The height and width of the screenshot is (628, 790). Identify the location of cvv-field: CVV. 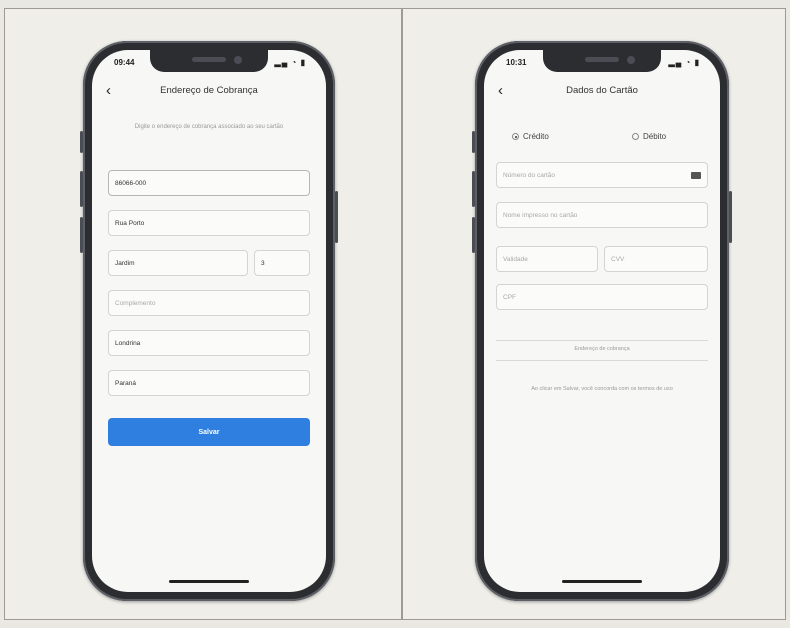
(656, 259).